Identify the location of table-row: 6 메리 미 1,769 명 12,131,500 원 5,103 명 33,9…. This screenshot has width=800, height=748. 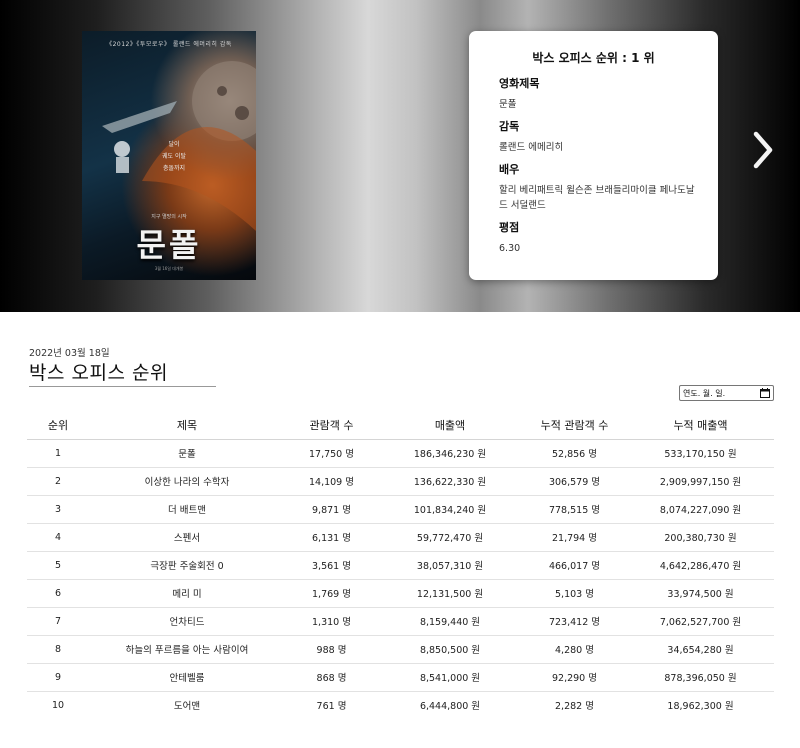
(400, 593).